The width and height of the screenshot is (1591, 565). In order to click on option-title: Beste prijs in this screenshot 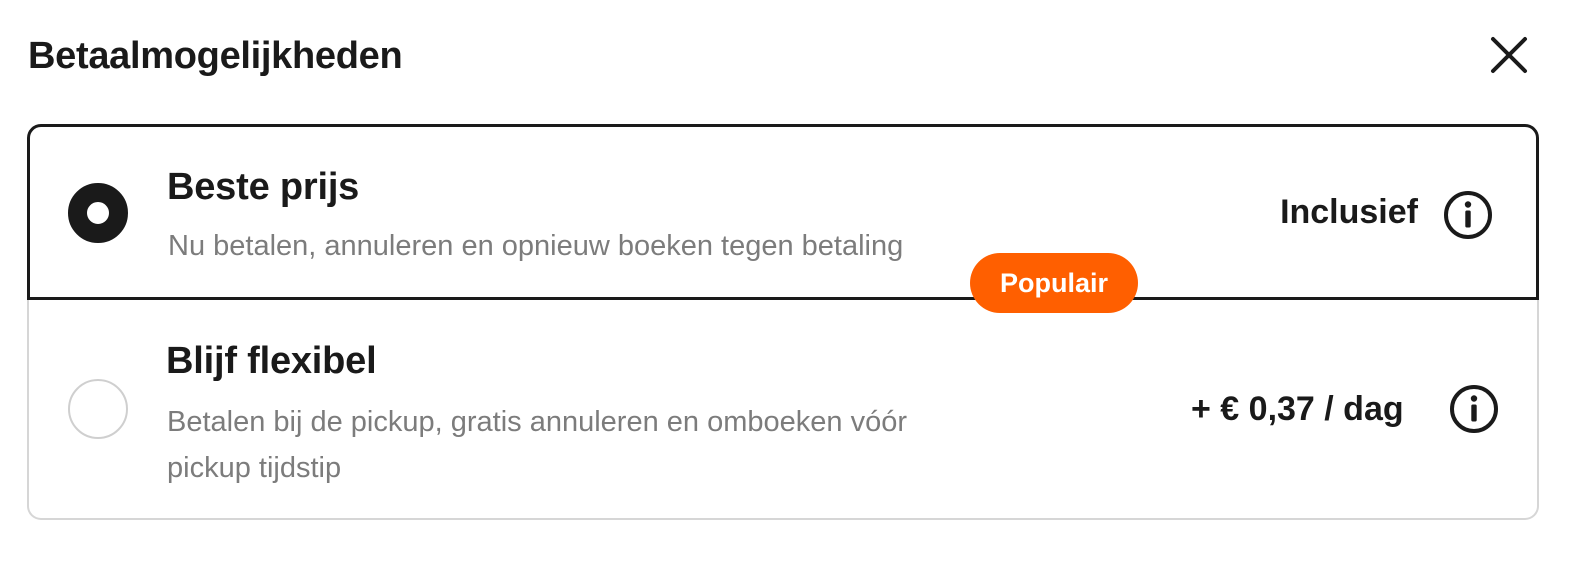, I will do `click(263, 187)`.